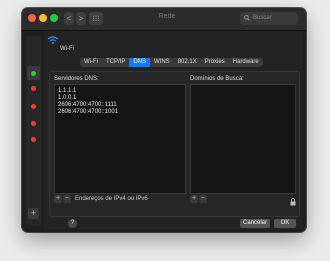 This screenshot has height=261, width=330. What do you see at coordinates (115, 62) in the screenshot?
I see `tab-tcpip: TCP/IP` at bounding box center [115, 62].